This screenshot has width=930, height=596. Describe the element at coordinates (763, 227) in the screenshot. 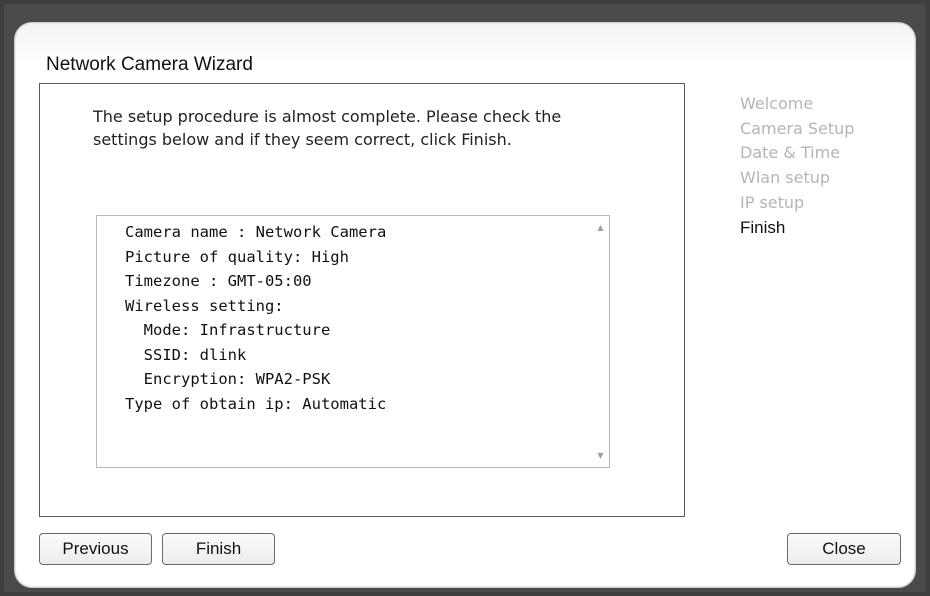

I see `step-finish: Finish` at that location.